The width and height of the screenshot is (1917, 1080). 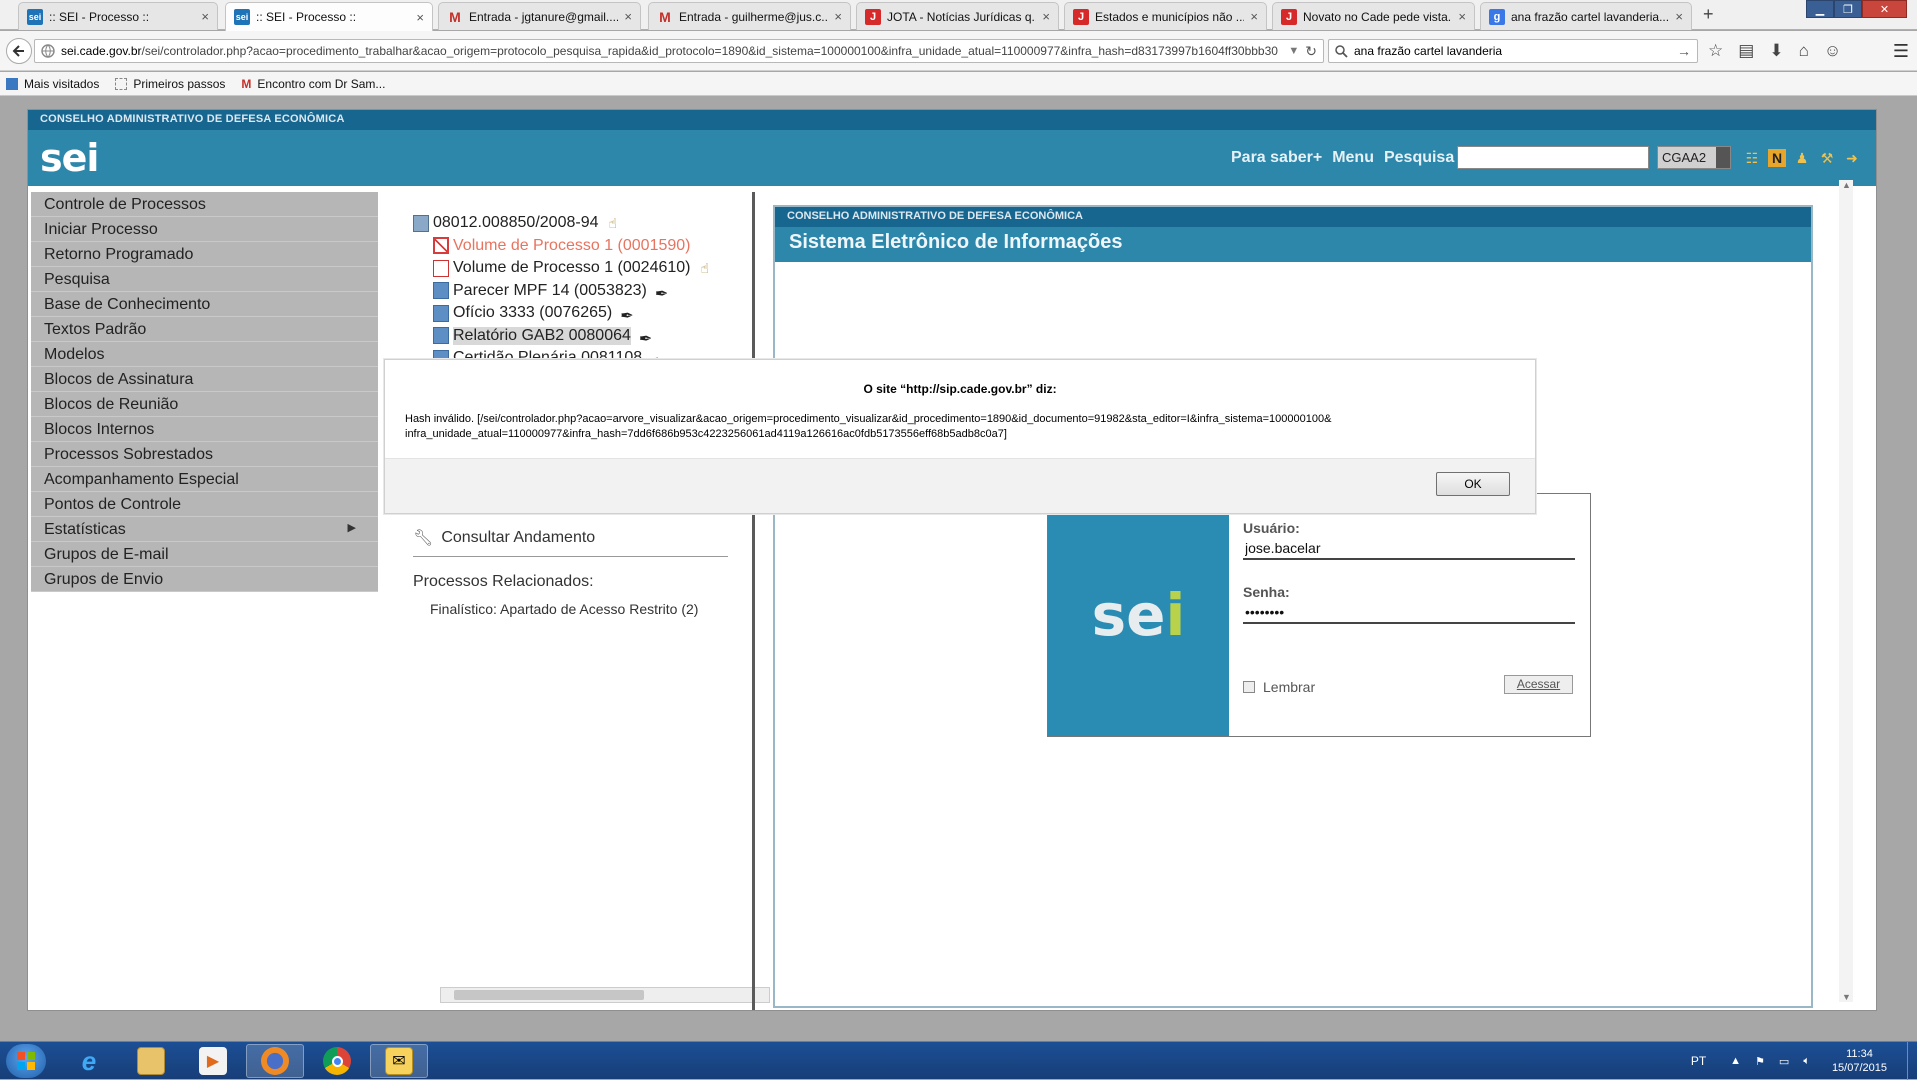 What do you see at coordinates (204, 229) in the screenshot?
I see `menu-iniciar-processo: Iniciar Processo` at bounding box center [204, 229].